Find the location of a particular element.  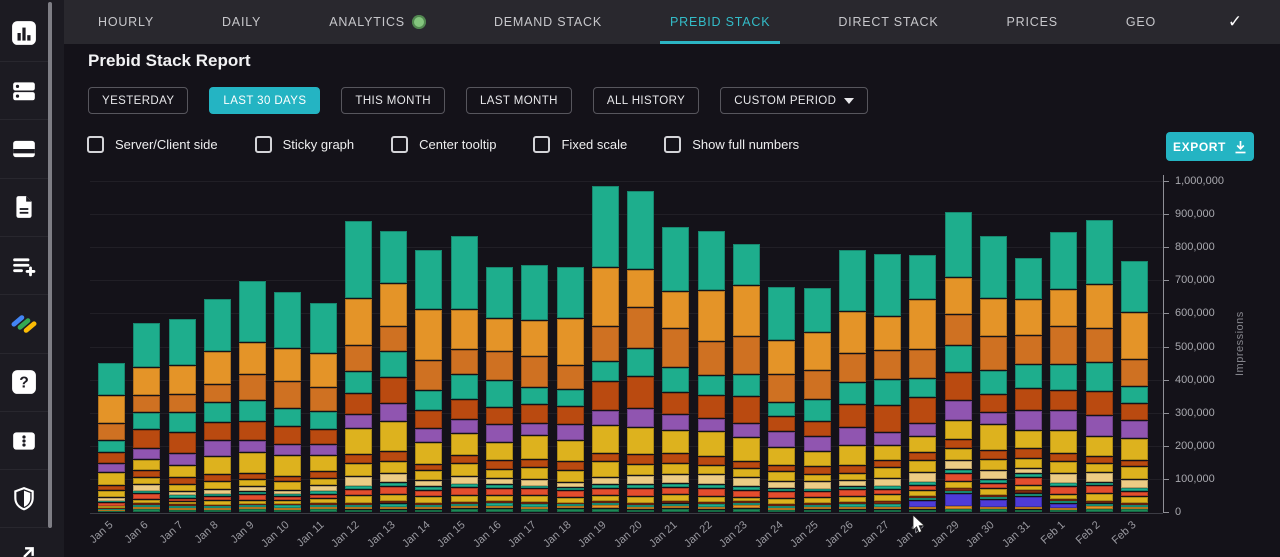

tab-hourly: HOURLY is located at coordinates (126, 22).